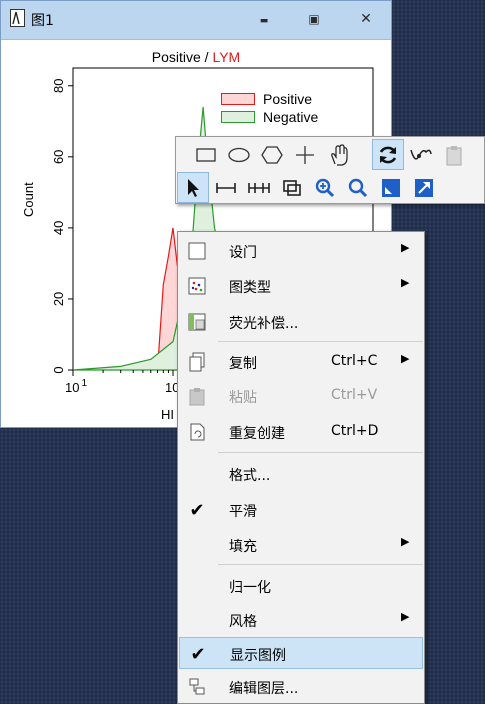  I want to click on menu-item-copy: 复制 Ctrl+C ▶, so click(301, 362).